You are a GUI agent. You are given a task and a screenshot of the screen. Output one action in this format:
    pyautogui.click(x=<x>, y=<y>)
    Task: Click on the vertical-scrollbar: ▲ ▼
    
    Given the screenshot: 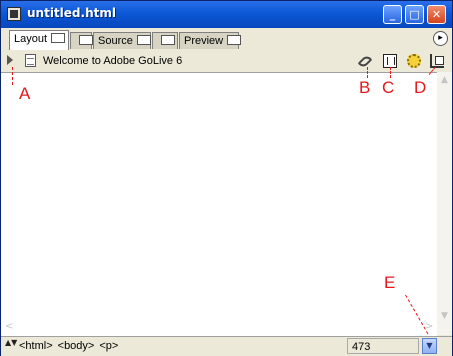 What is the action you would take?
    pyautogui.click(x=444, y=203)
    